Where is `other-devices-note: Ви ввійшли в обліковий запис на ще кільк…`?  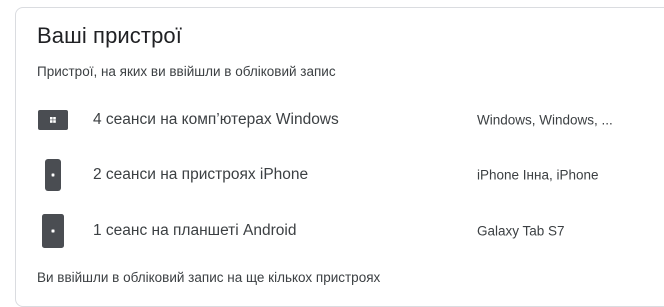 other-devices-note: Ви ввійшли в обліковий запис на ще кільк… is located at coordinates (209, 277).